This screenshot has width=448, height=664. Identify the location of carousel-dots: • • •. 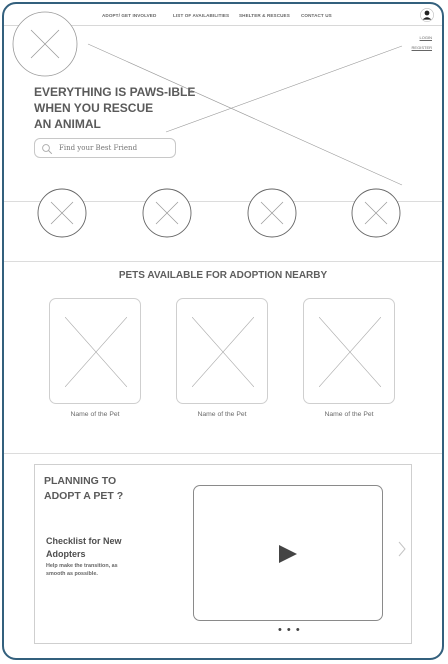
(289, 630).